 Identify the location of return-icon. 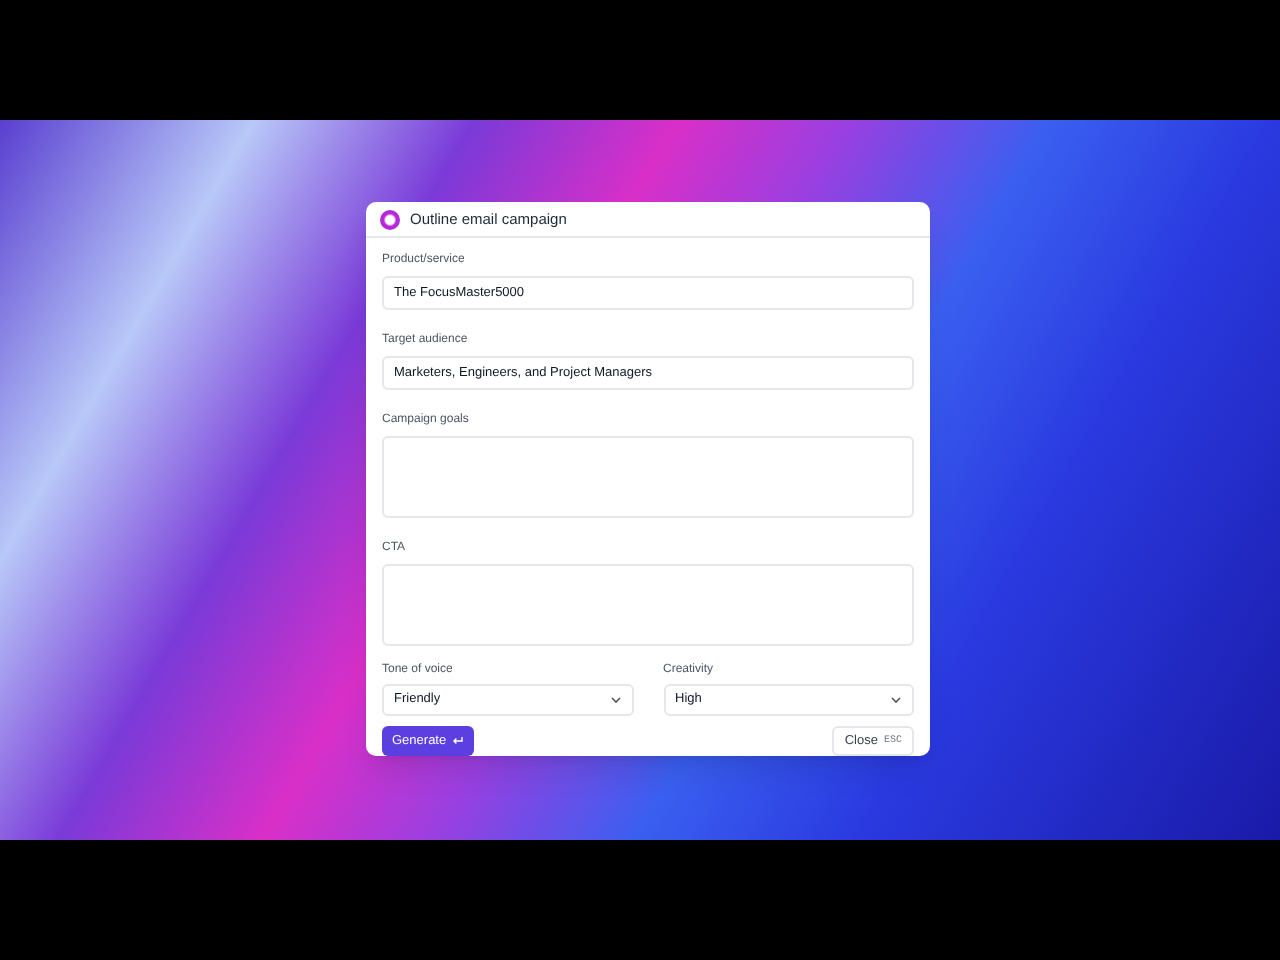
(458, 741).